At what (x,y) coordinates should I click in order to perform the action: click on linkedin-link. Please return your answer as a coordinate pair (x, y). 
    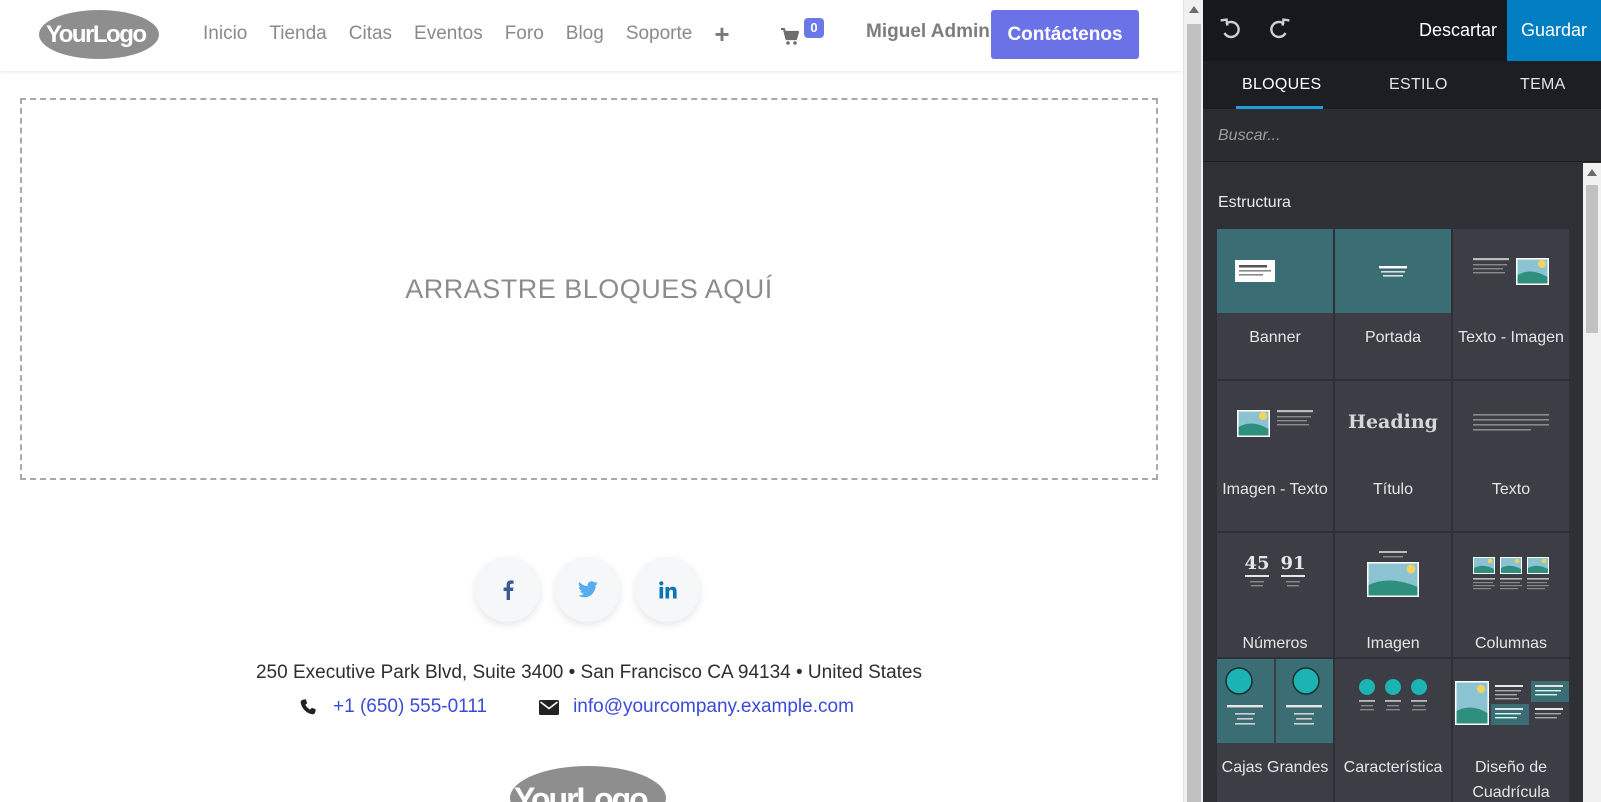
    Looking at the image, I should click on (667, 589).